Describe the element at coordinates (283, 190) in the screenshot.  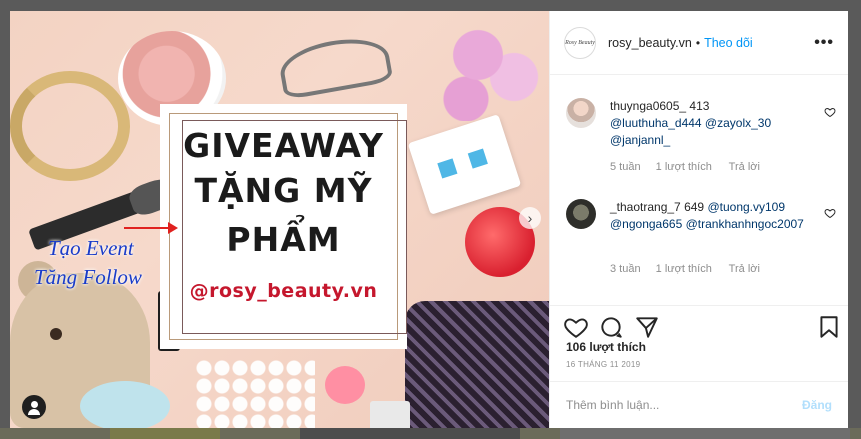
I see `poster-line-2: TẶNG MỸ` at that location.